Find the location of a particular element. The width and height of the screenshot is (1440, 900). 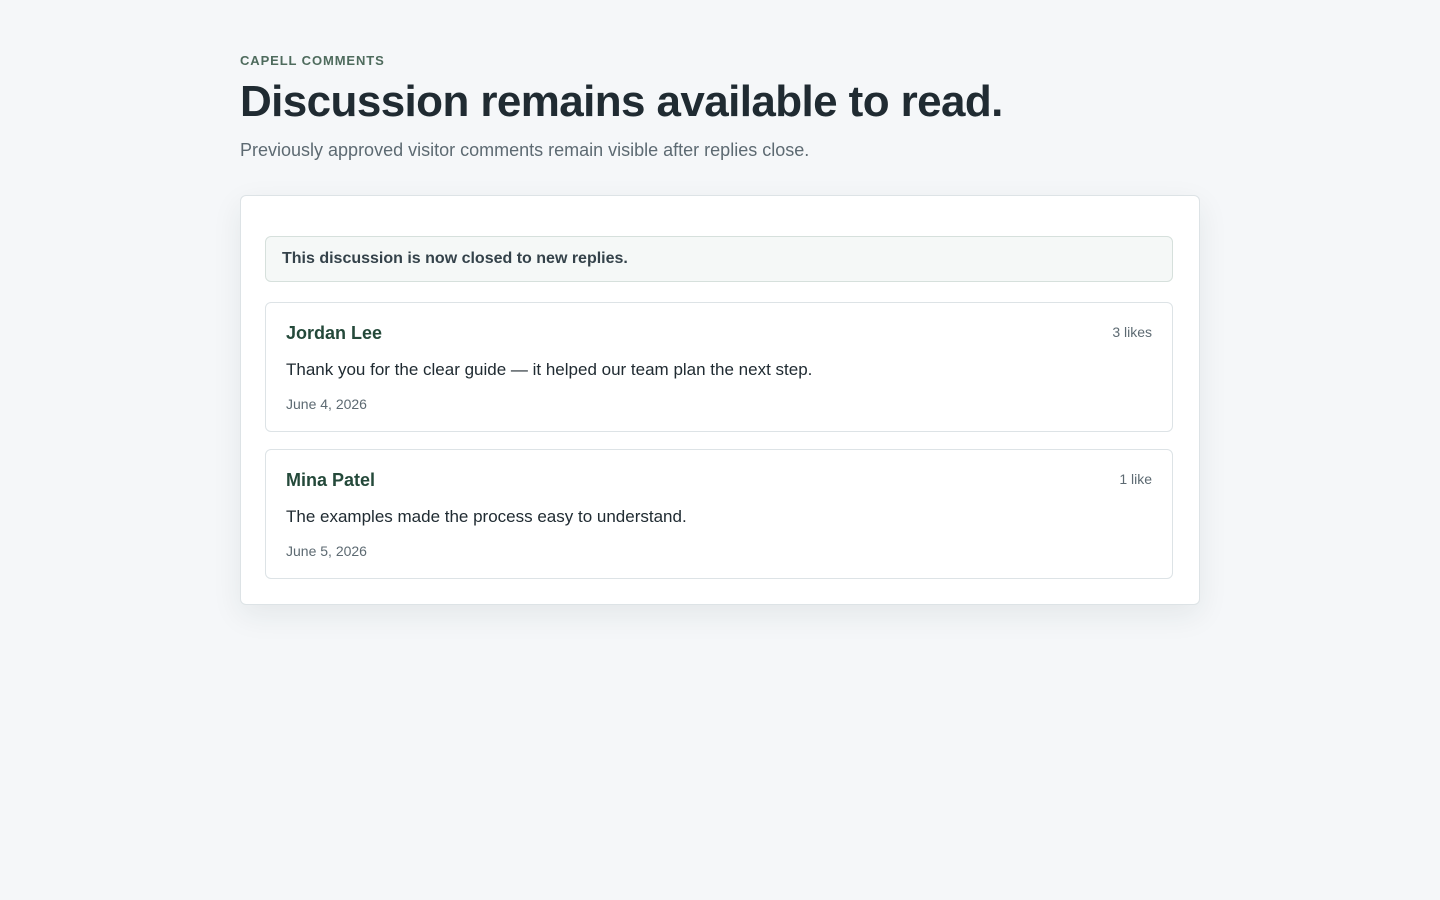

comment-date: June 5, 2026 is located at coordinates (326, 551).